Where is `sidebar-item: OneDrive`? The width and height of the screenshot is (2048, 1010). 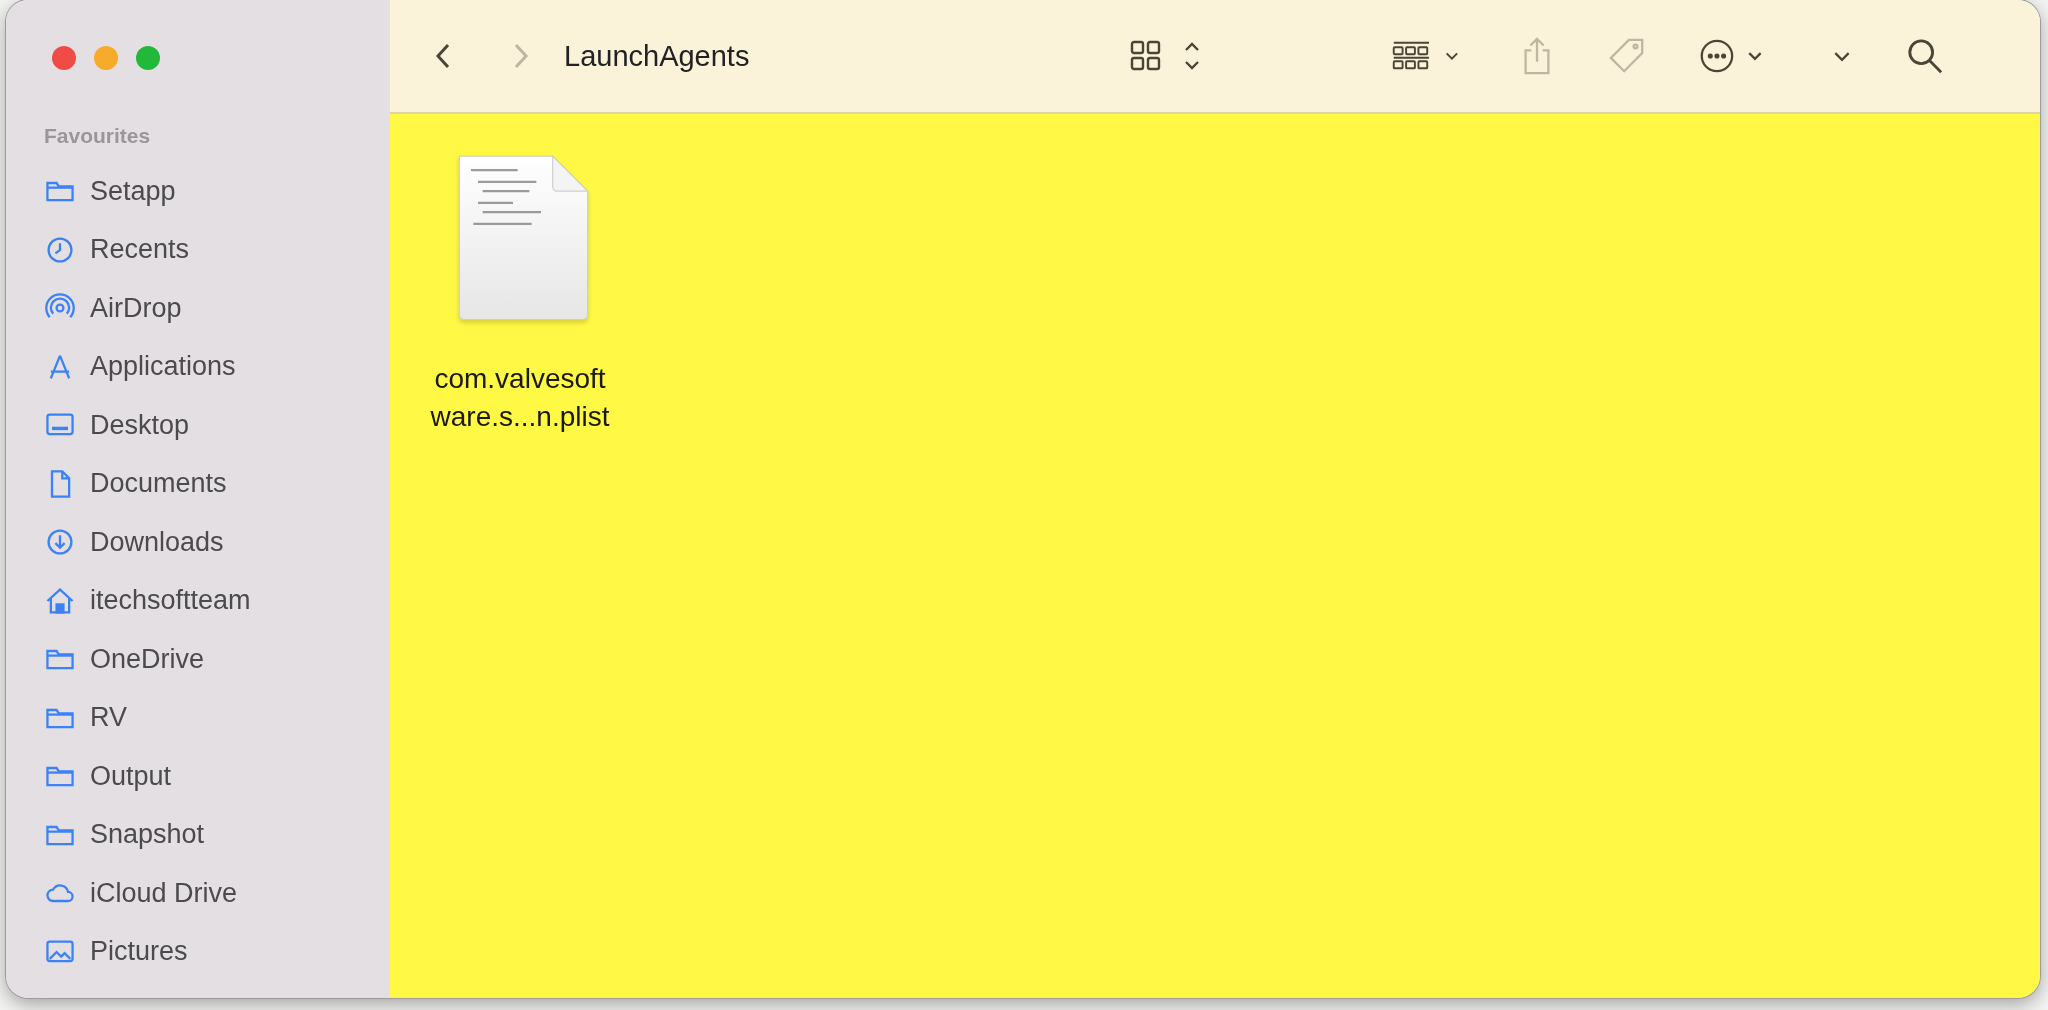 sidebar-item: OneDrive is located at coordinates (129, 659).